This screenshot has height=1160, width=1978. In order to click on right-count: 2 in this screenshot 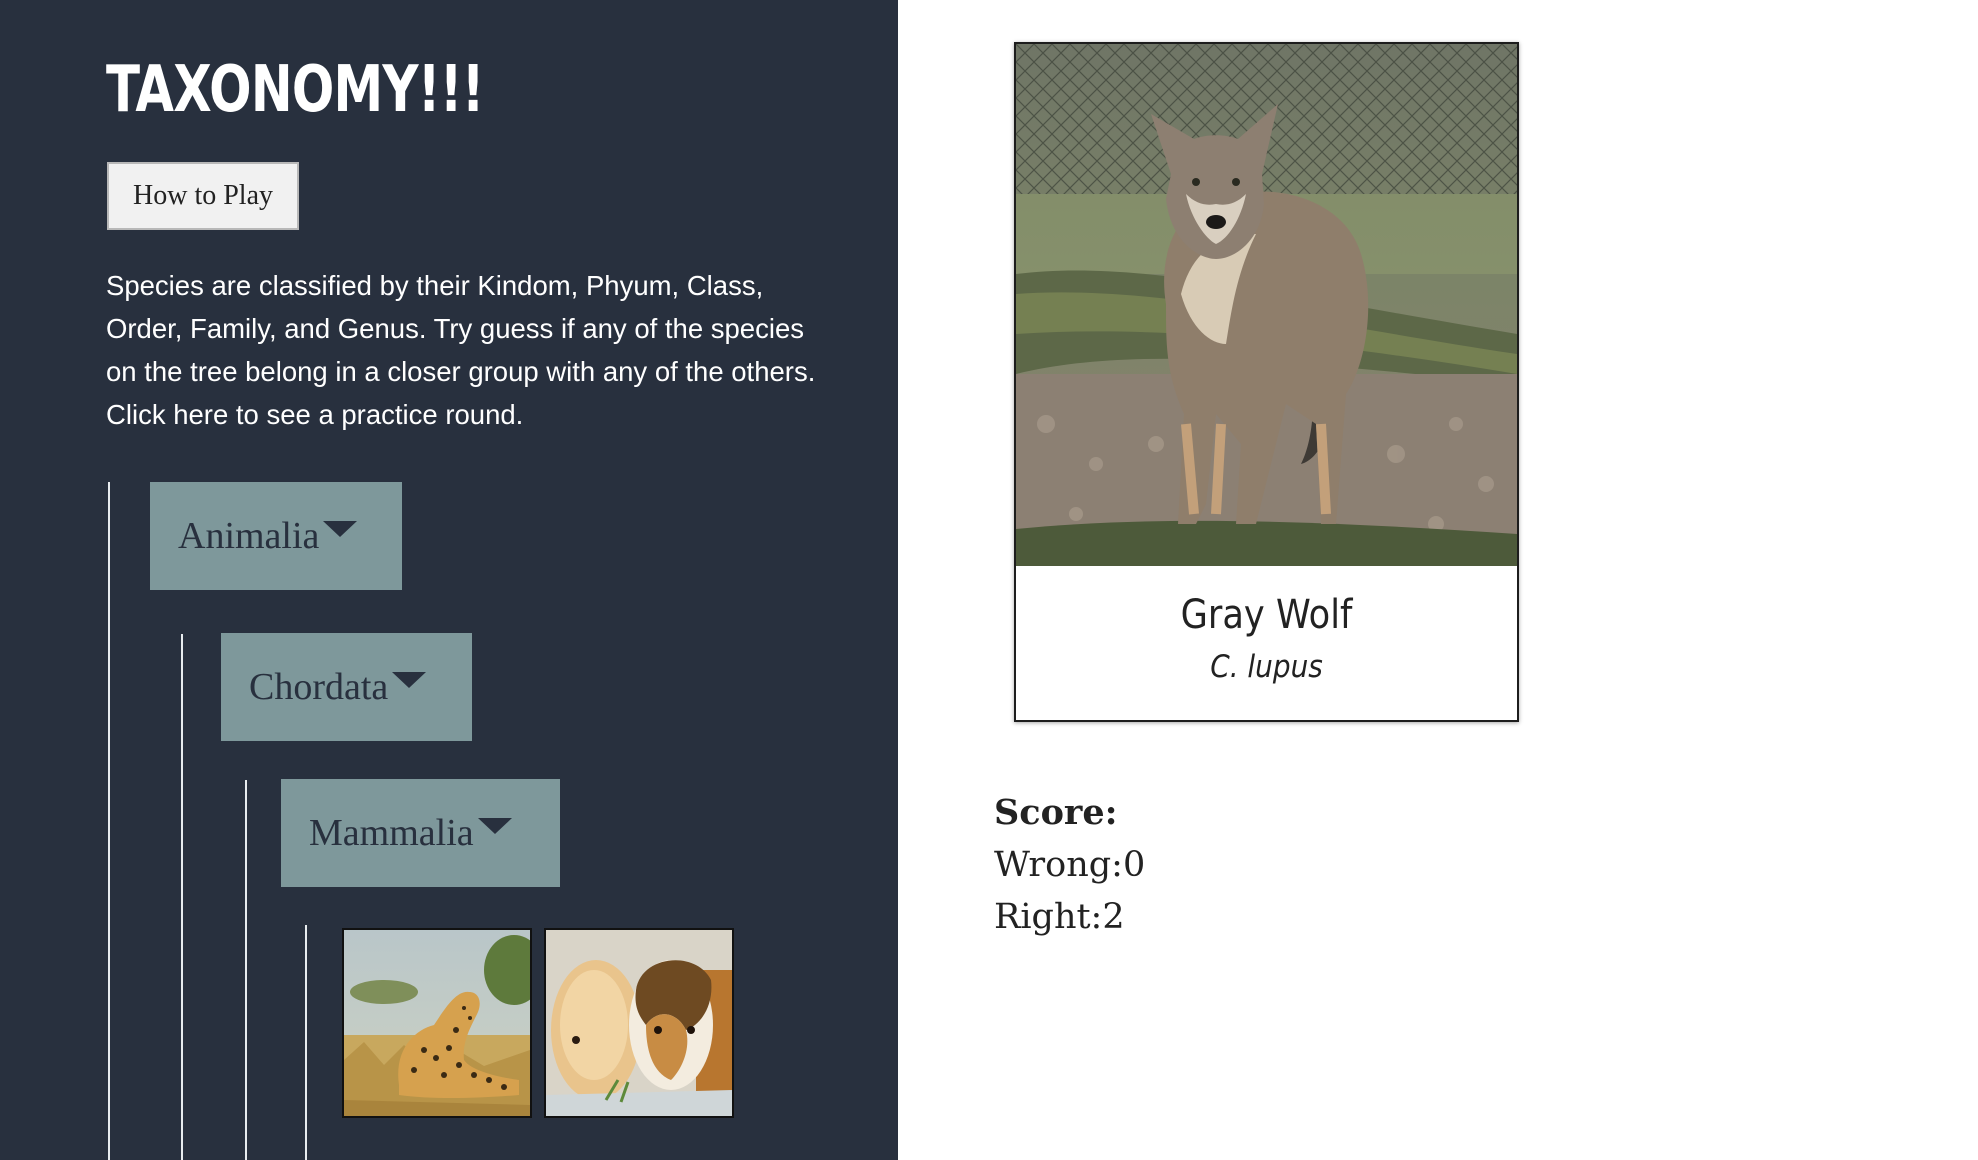, I will do `click(1113, 917)`.